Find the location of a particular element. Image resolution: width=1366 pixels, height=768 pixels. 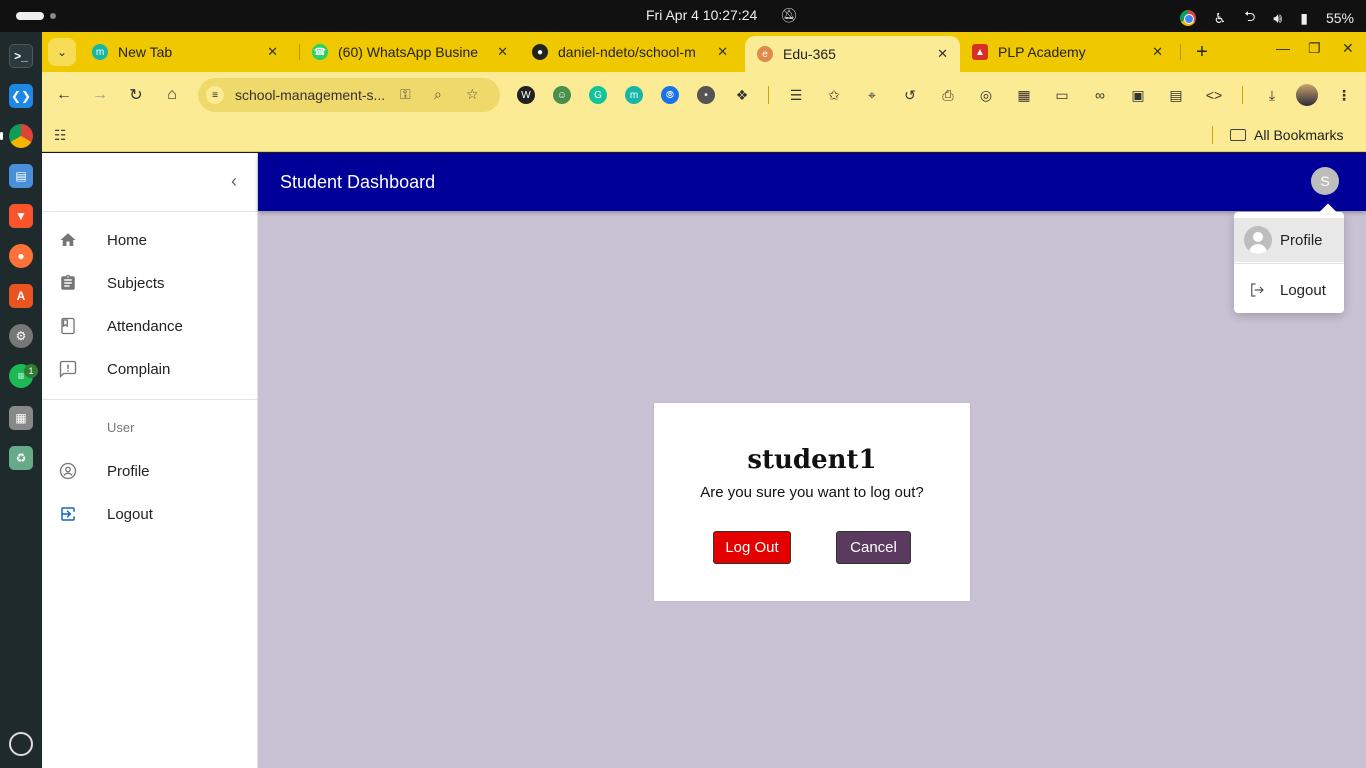

plp-icon: ▲ is located at coordinates (980, 52).